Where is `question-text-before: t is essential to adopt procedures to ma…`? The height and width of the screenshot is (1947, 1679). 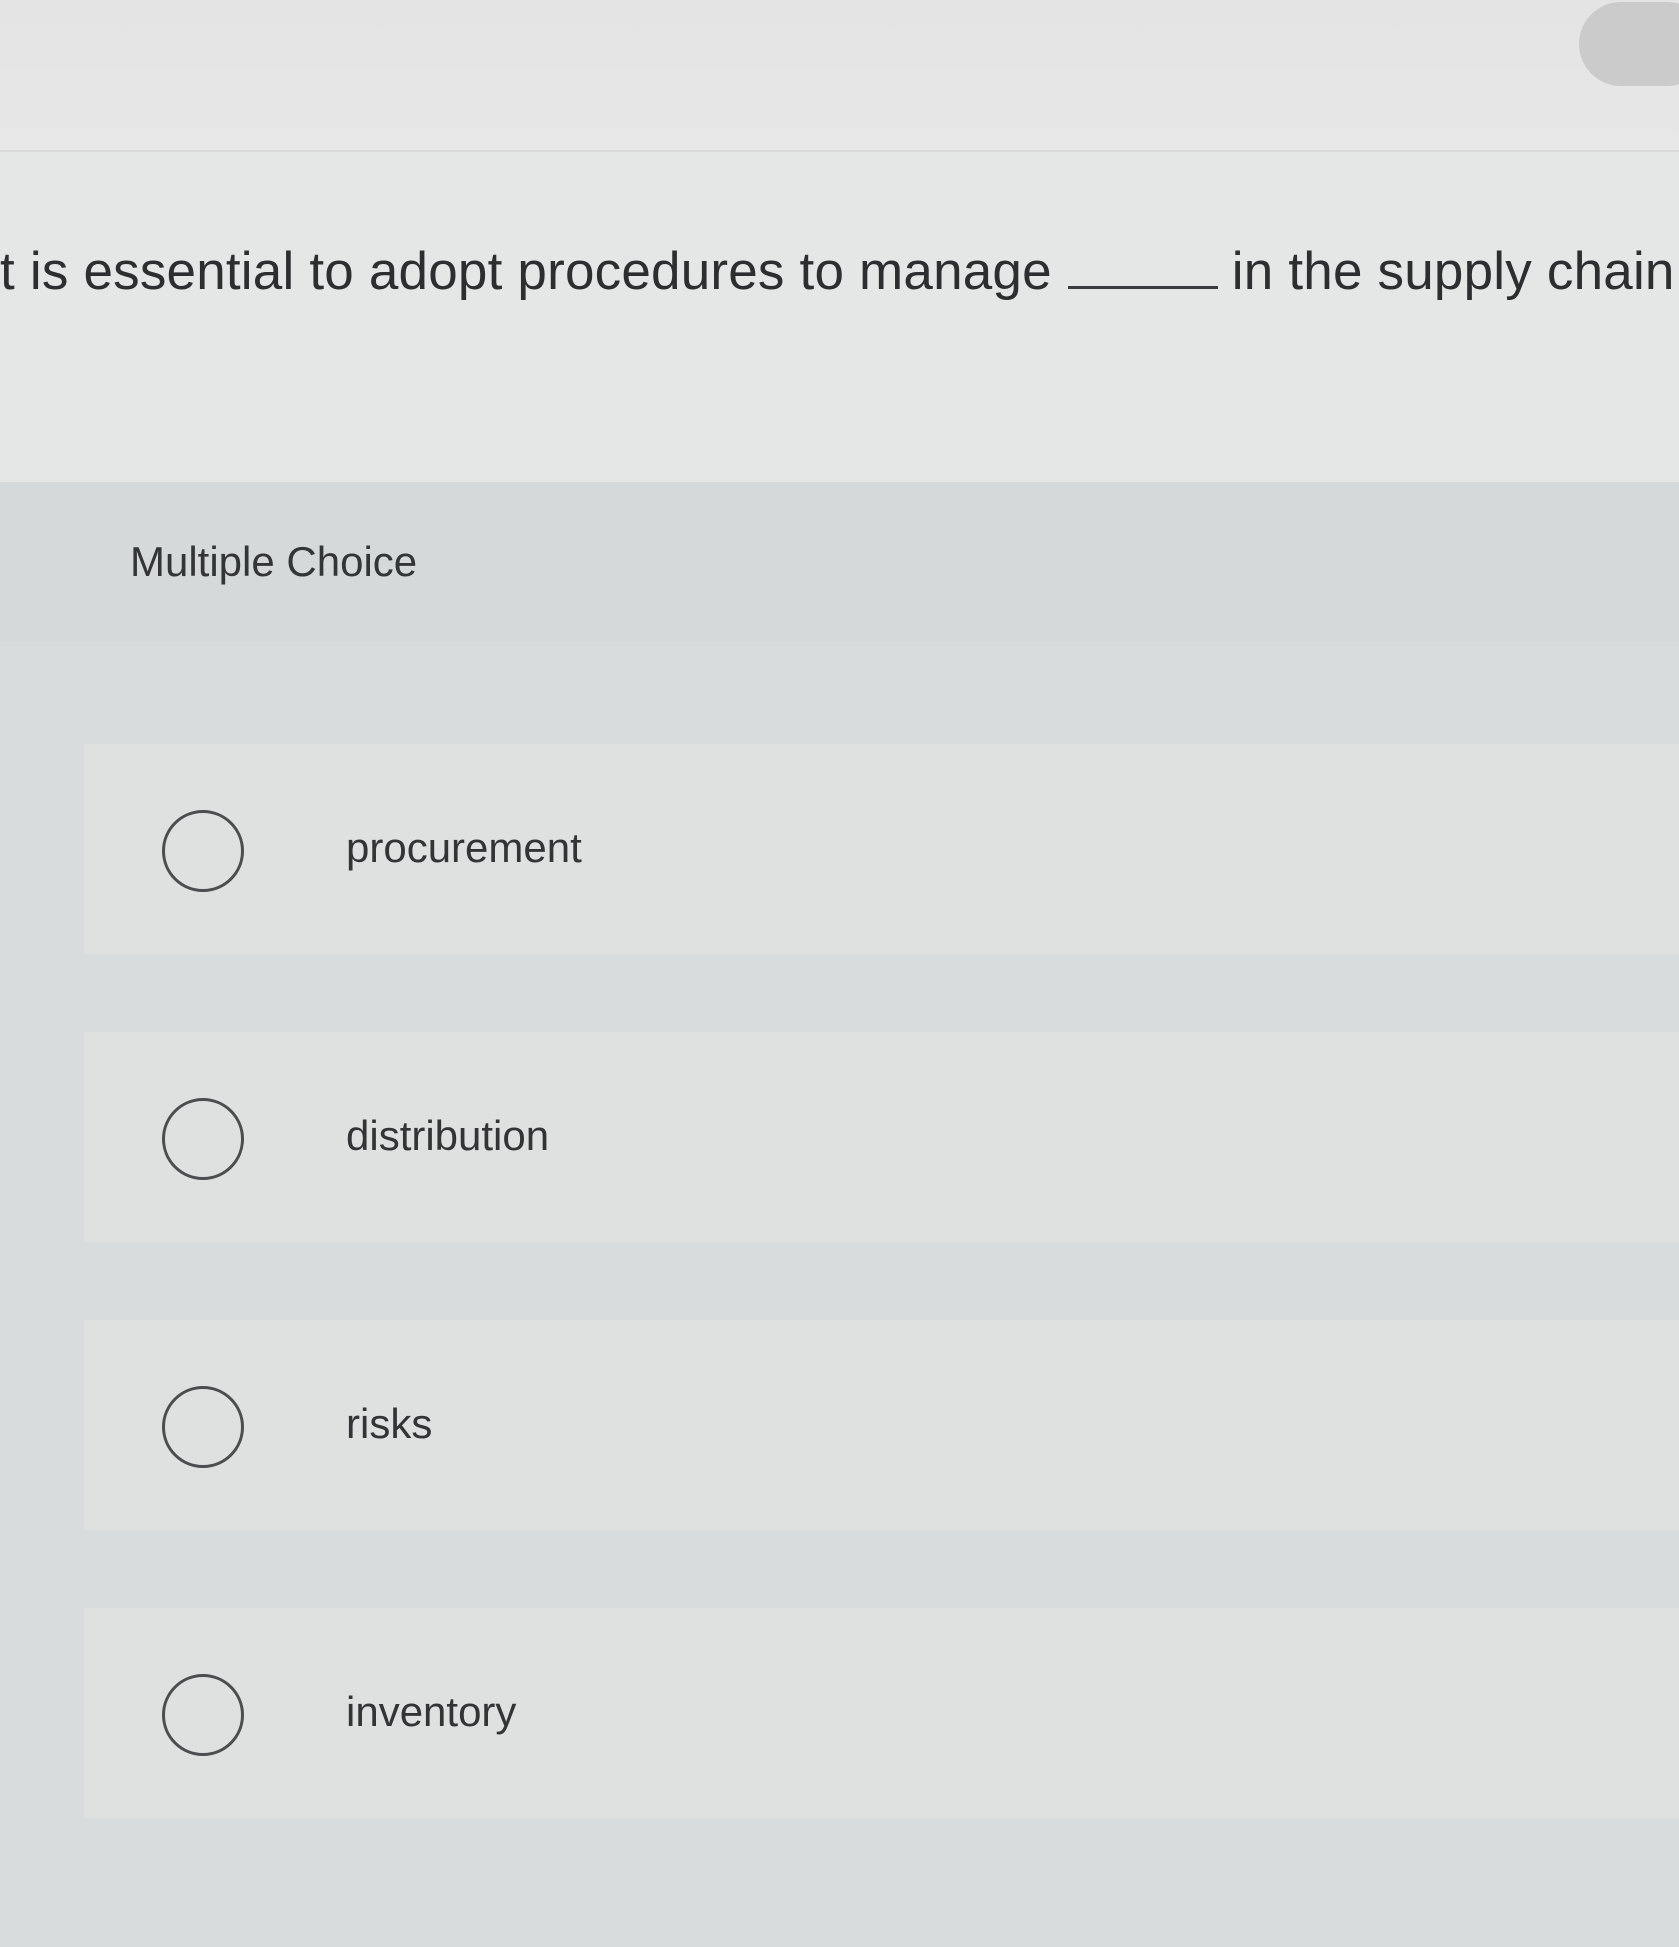 question-text-before: t is essential to adopt procedures to ma… is located at coordinates (526, 271).